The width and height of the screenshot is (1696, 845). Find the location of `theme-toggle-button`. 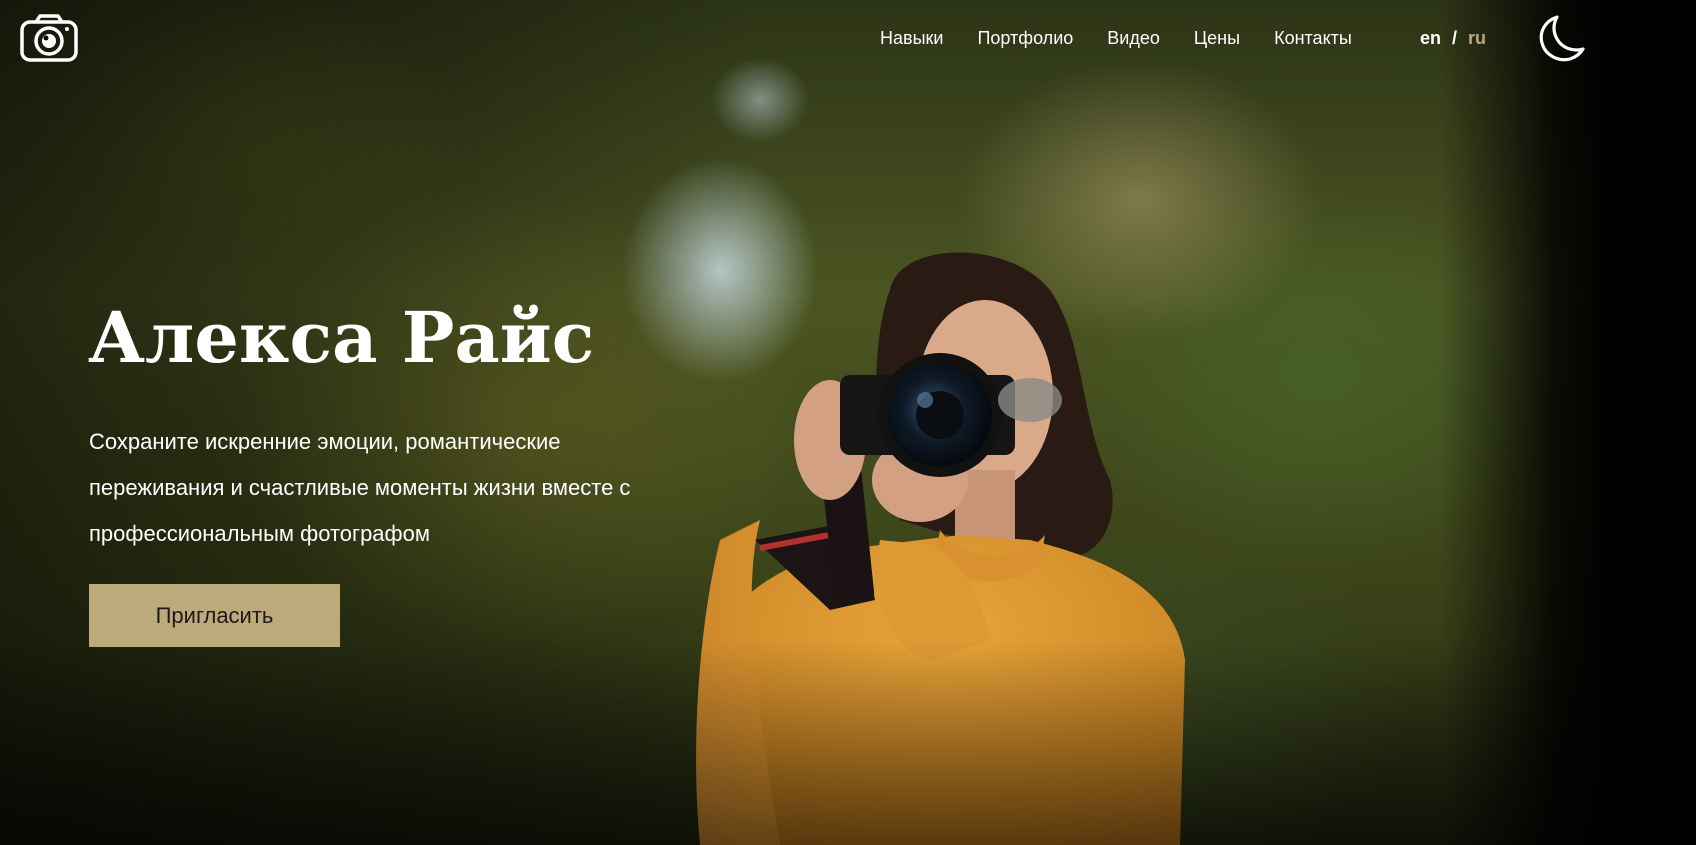

theme-toggle-button is located at coordinates (1560, 38).